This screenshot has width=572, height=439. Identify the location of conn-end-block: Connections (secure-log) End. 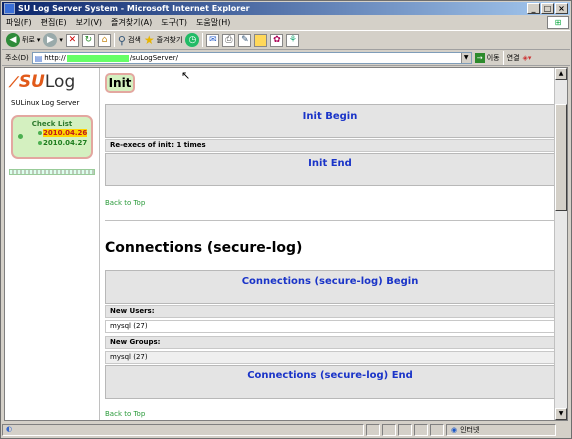
(329, 382).